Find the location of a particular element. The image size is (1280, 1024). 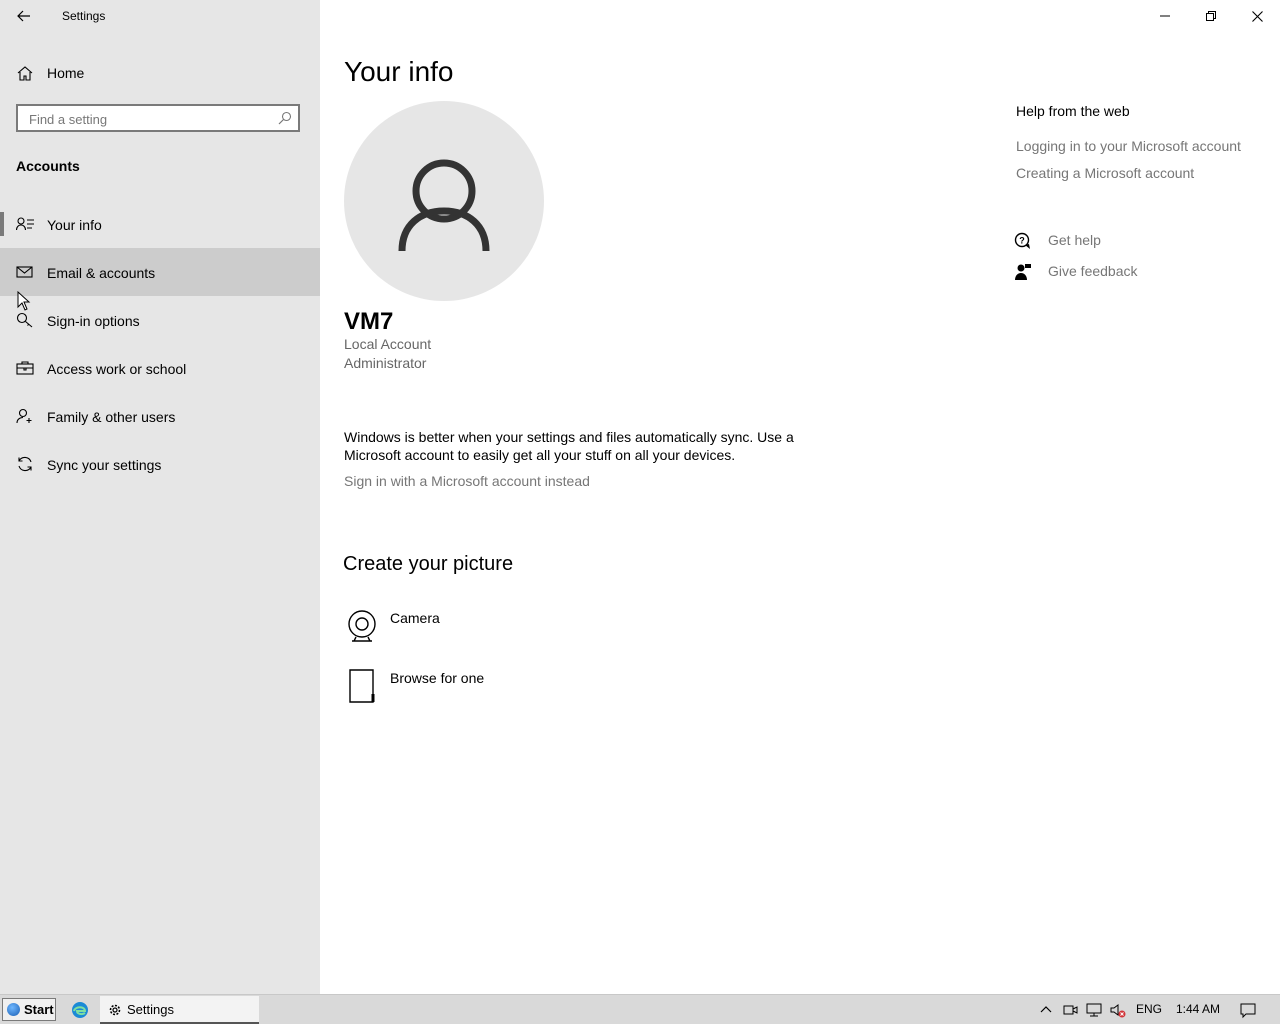

get-help-link: ? Get help is located at coordinates (1114, 241).